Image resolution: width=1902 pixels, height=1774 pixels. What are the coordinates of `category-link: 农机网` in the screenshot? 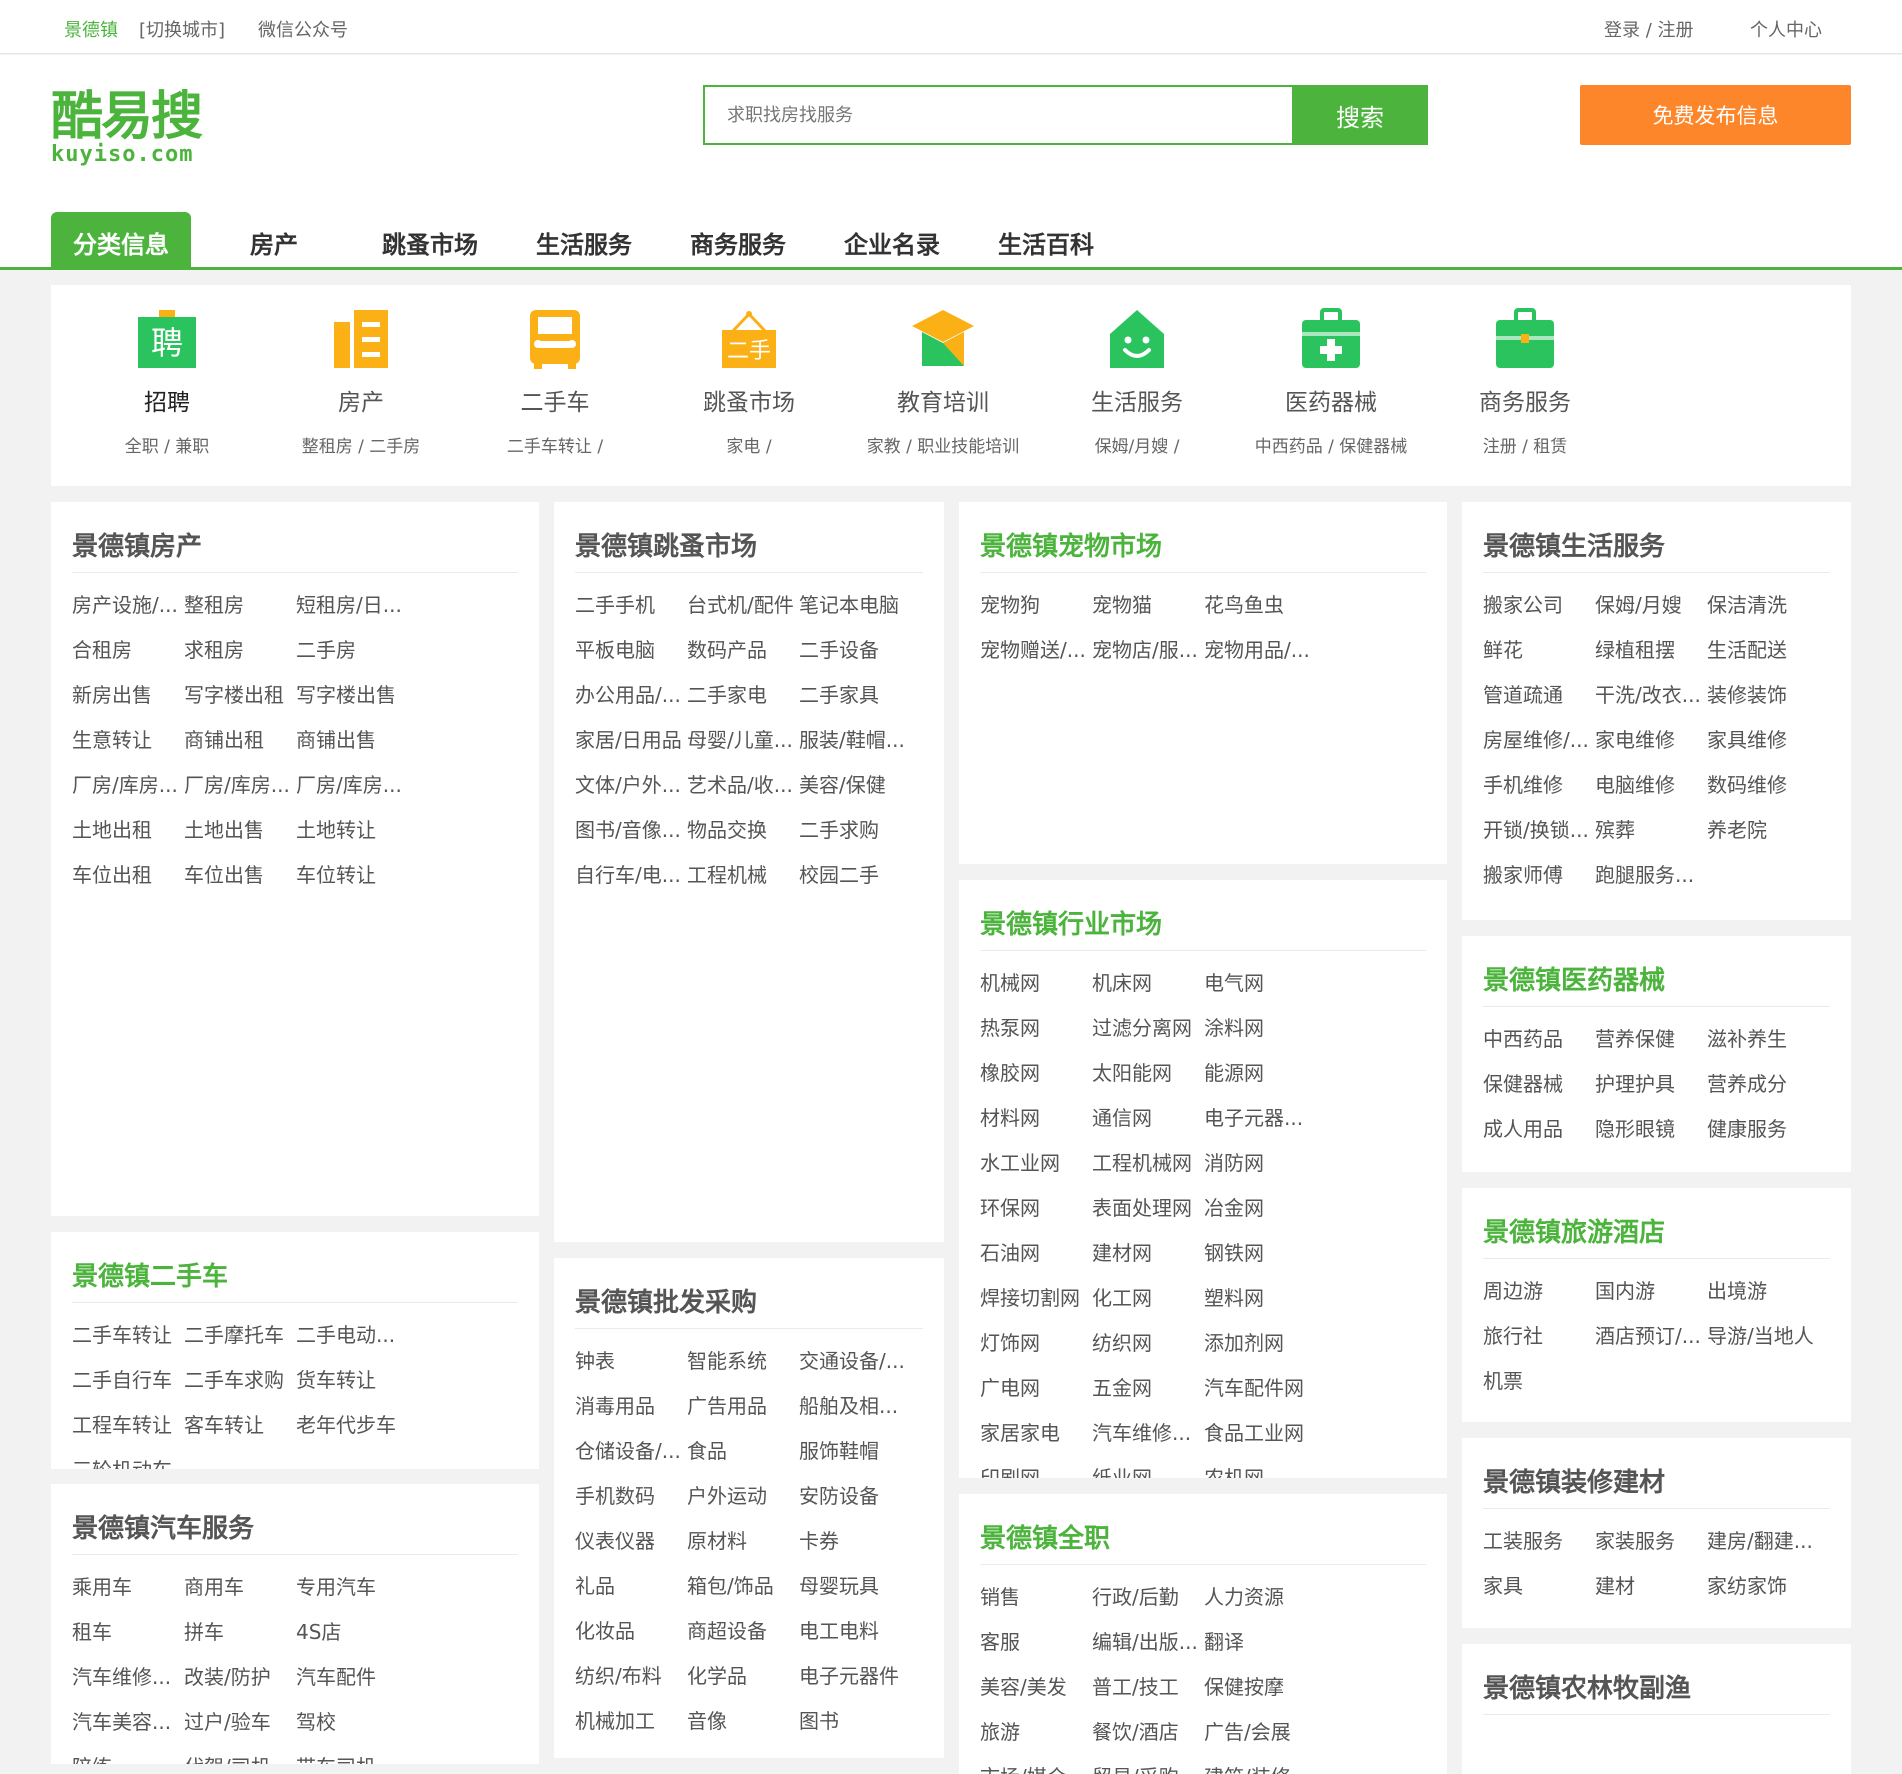 It's located at (1260, 1467).